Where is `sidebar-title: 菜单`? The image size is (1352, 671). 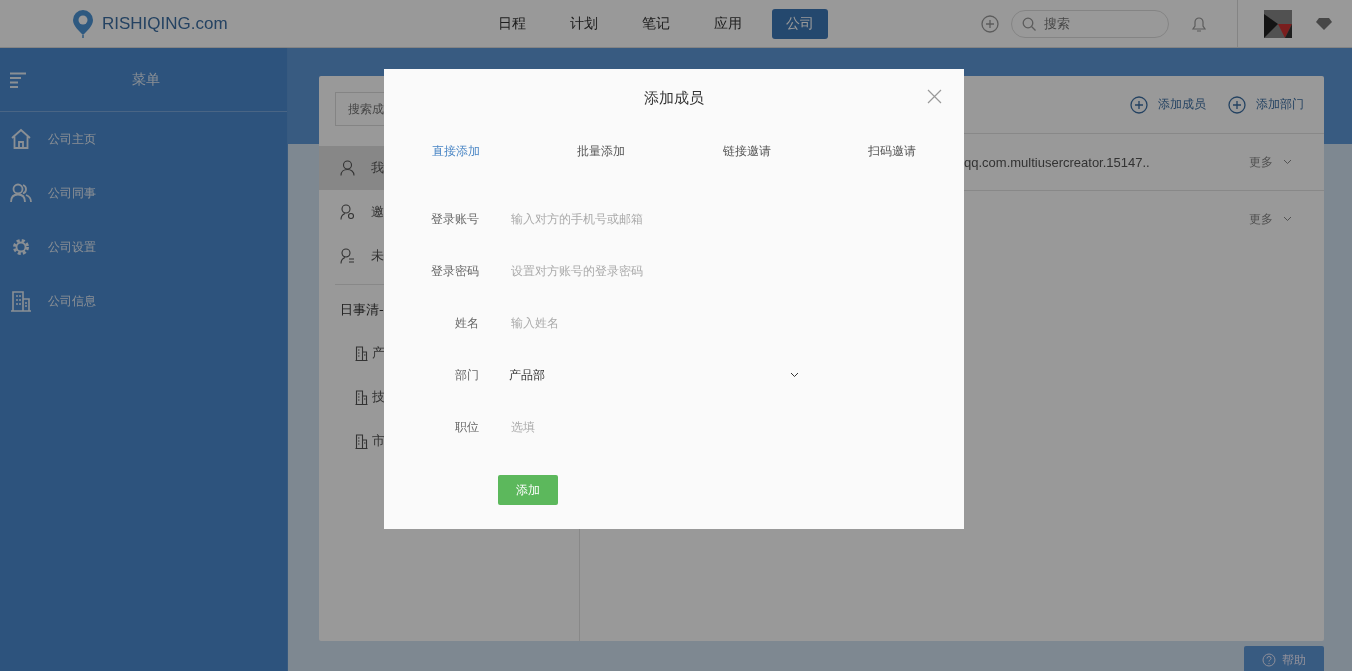
sidebar-title: 菜单 is located at coordinates (146, 79).